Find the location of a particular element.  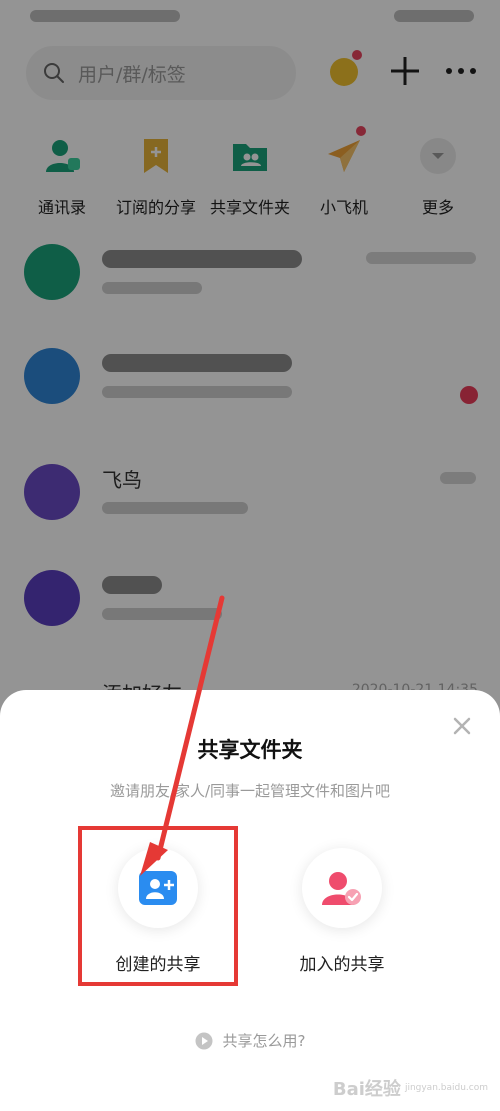

sheet-title: 共享文件夹 is located at coordinates (250, 750).